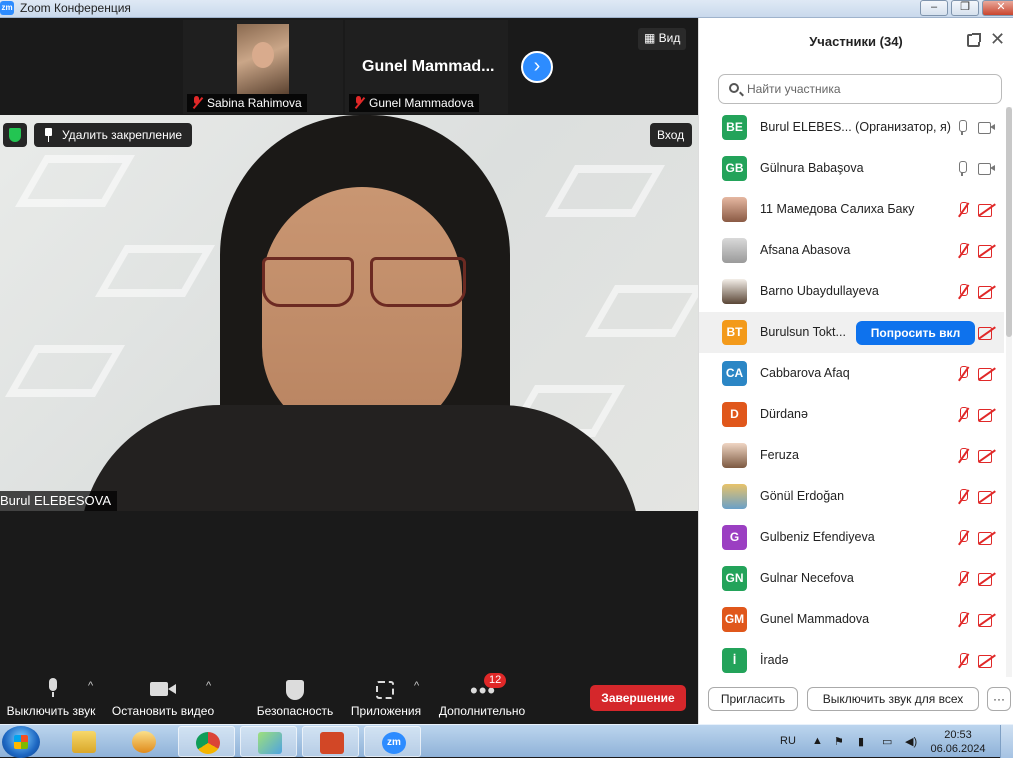 The image size is (1013, 758). Describe the element at coordinates (784, 414) in the screenshot. I see `participant-name: Dürdanə` at that location.